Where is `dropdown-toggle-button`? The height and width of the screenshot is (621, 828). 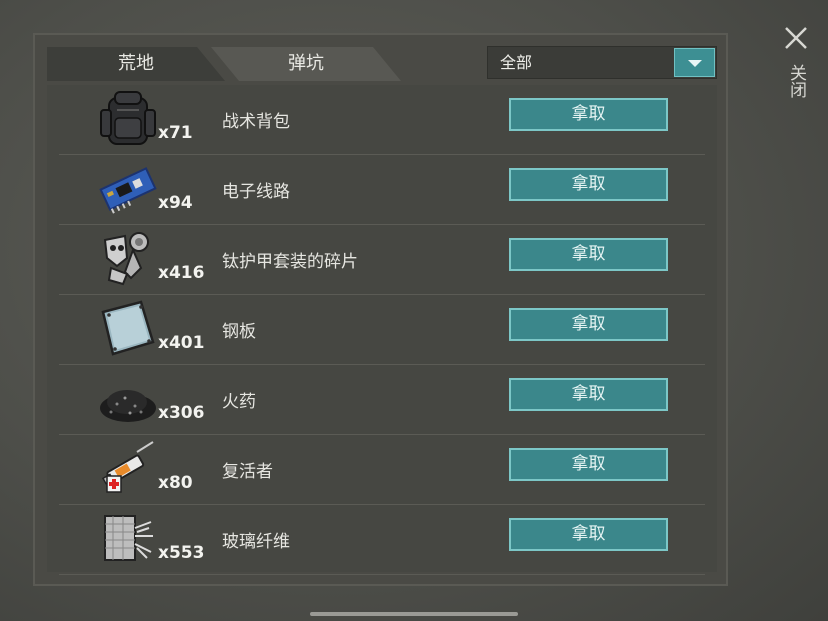
dropdown-toggle-button is located at coordinates (694, 62).